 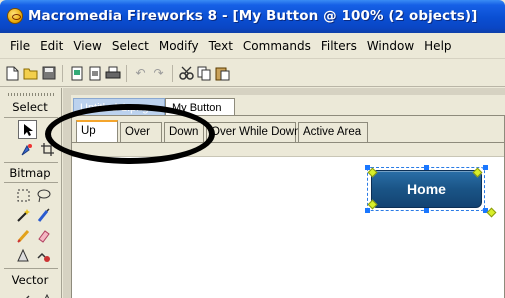 I want to click on menu-text: Text, so click(x=221, y=46).